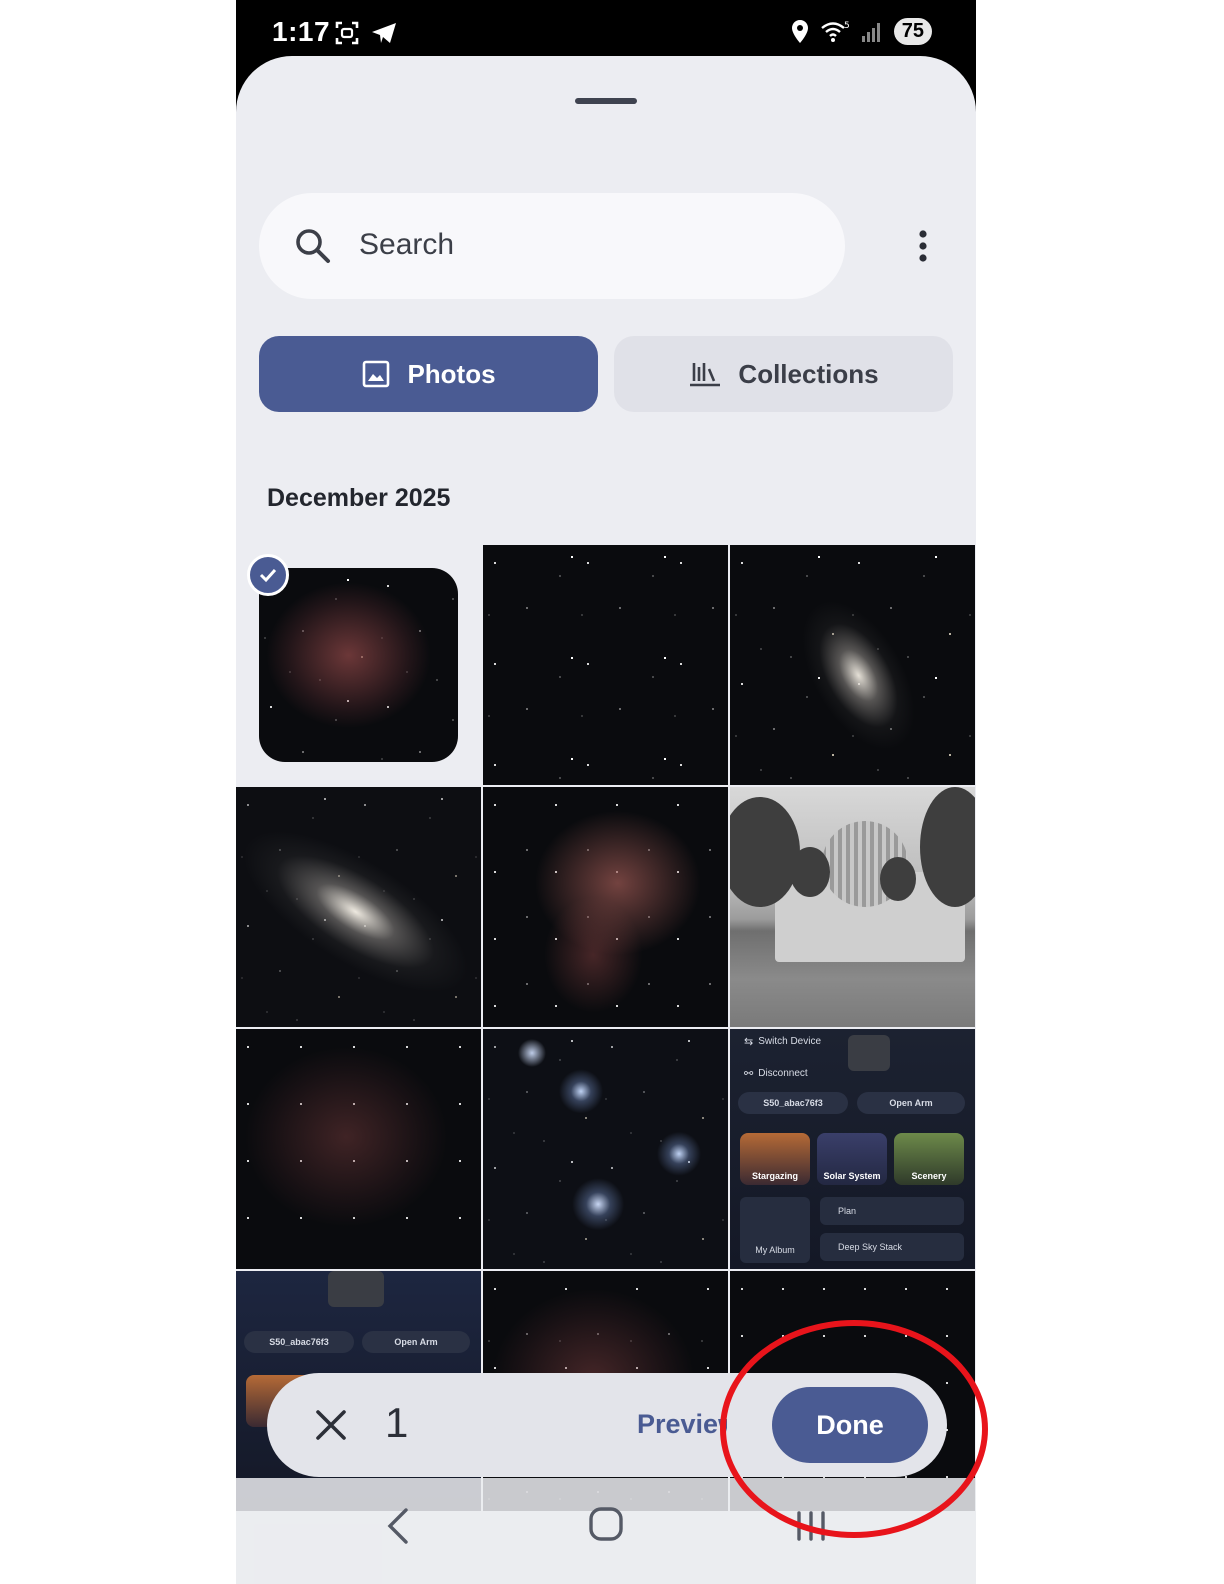  What do you see at coordinates (416, 1342) in the screenshot?
I see `open-arm-label-2: Open Arm` at bounding box center [416, 1342].